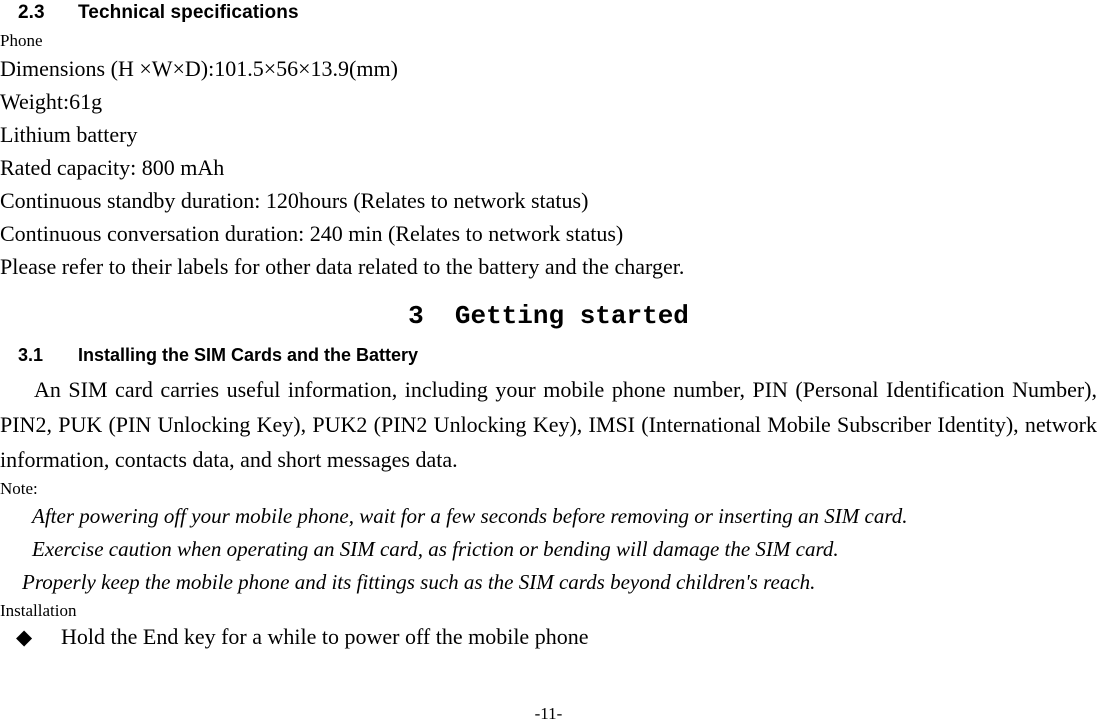 The width and height of the screenshot is (1097, 726). What do you see at coordinates (51, 101) in the screenshot?
I see `spec-line-weight: Weight:61g` at bounding box center [51, 101].